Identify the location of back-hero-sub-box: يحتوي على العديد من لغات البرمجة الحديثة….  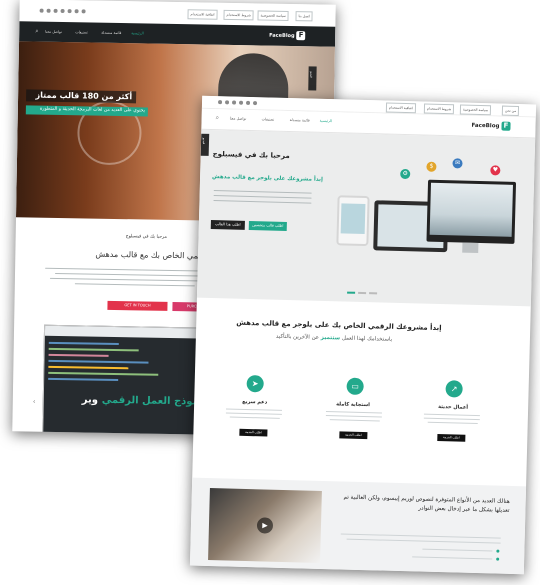
(86, 111).